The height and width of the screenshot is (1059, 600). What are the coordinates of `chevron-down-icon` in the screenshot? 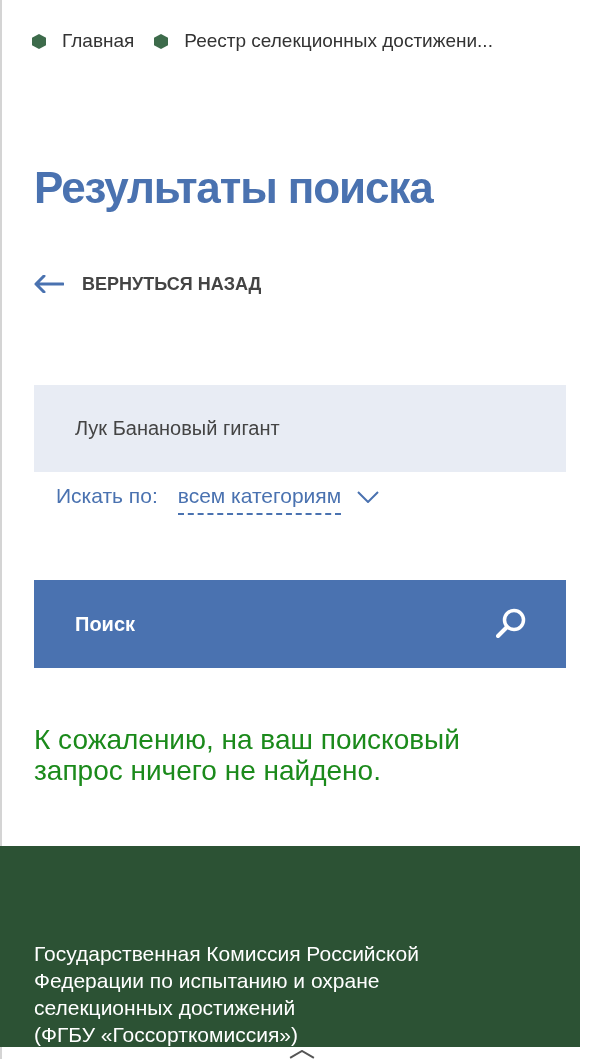 It's located at (368, 497).